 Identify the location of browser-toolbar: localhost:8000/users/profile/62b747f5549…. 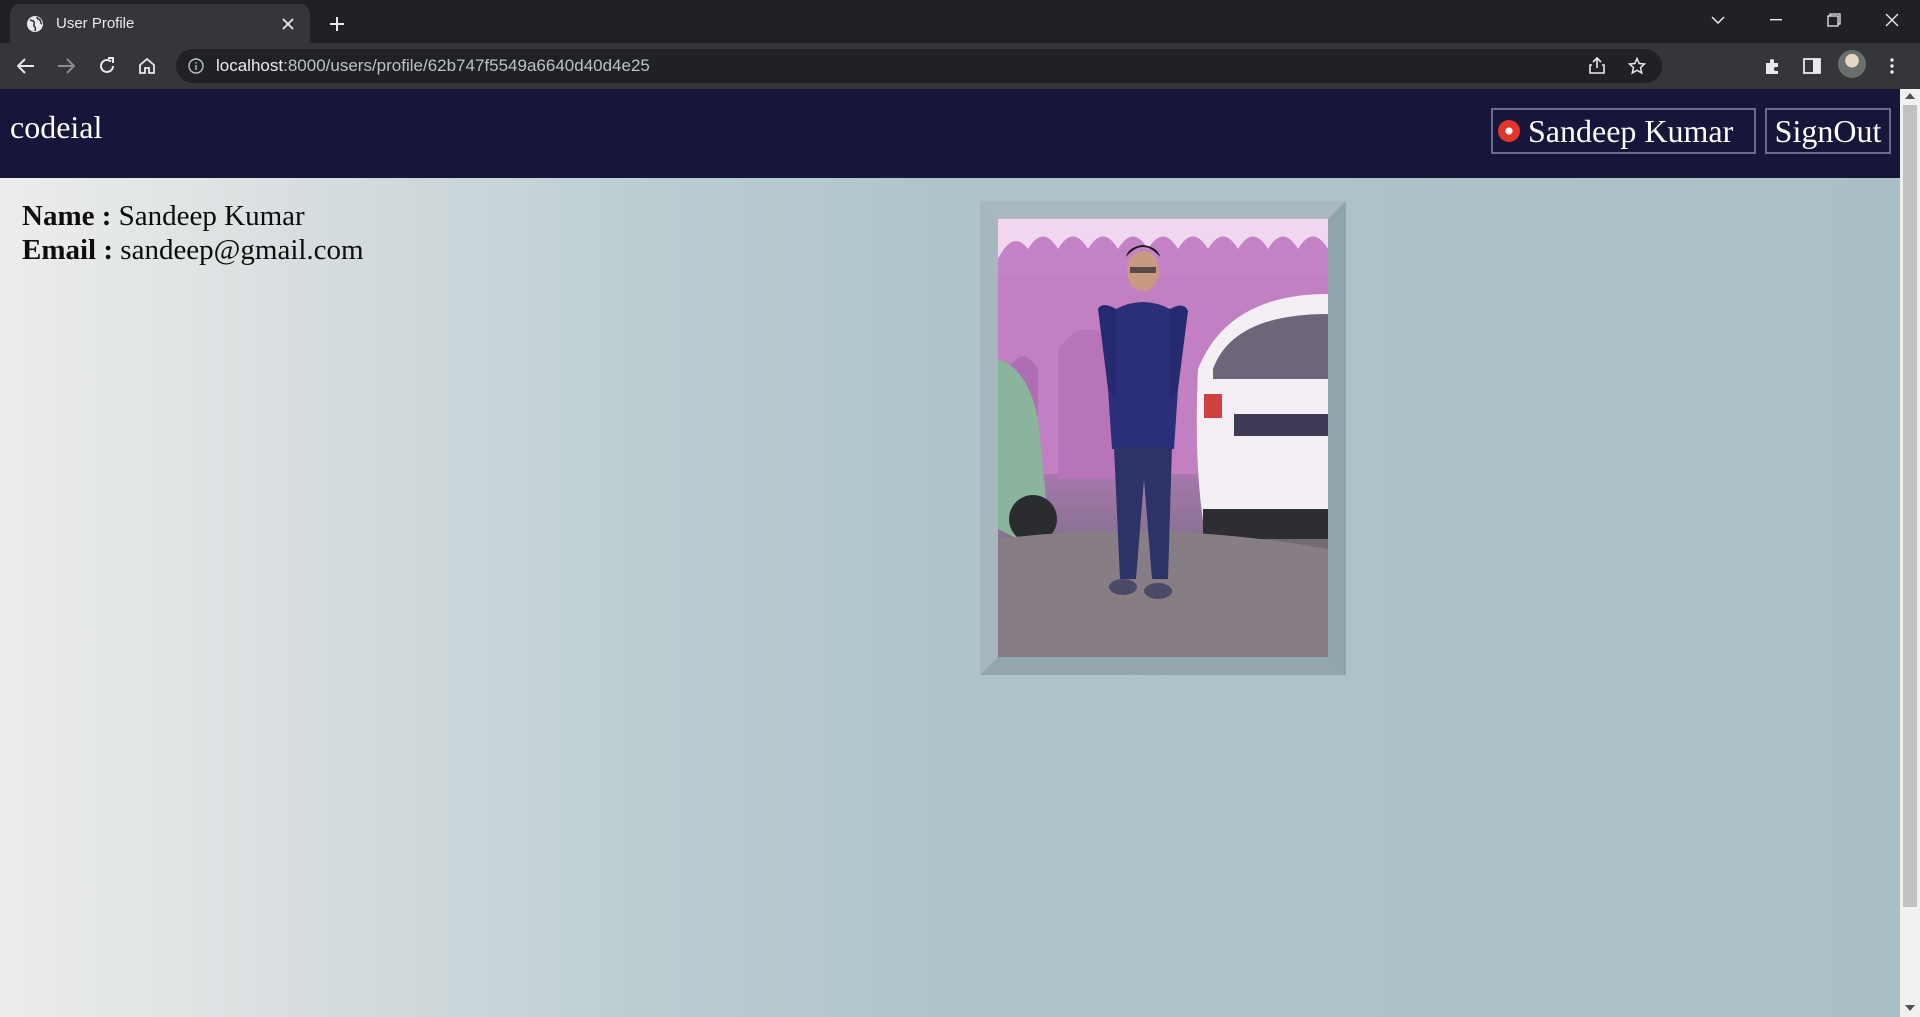
(960, 66).